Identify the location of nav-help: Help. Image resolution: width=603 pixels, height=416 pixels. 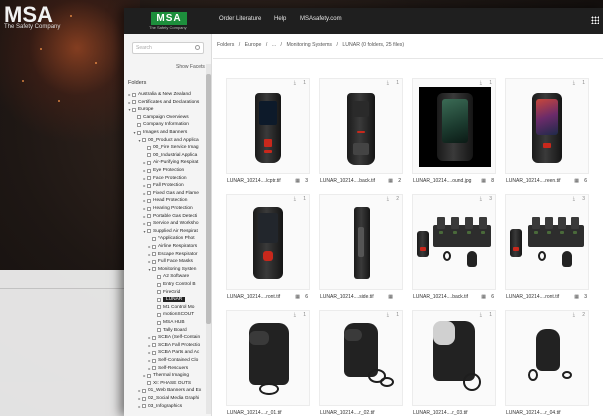
(280, 19).